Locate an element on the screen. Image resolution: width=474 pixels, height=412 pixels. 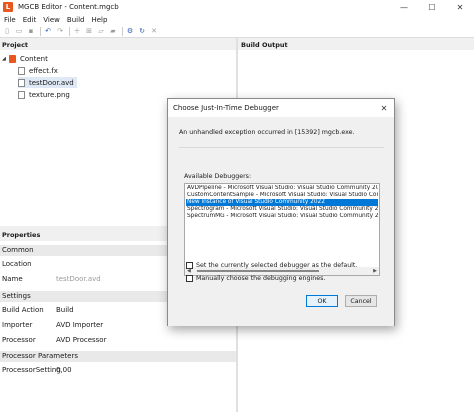
property-value: testDoor.avd is located at coordinates (78, 279).